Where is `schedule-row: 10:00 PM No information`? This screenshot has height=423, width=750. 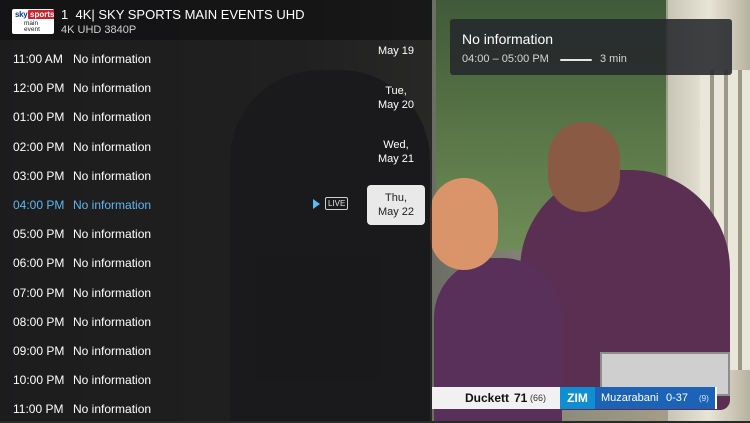 schedule-row: 10:00 PM No information is located at coordinates (180, 379).